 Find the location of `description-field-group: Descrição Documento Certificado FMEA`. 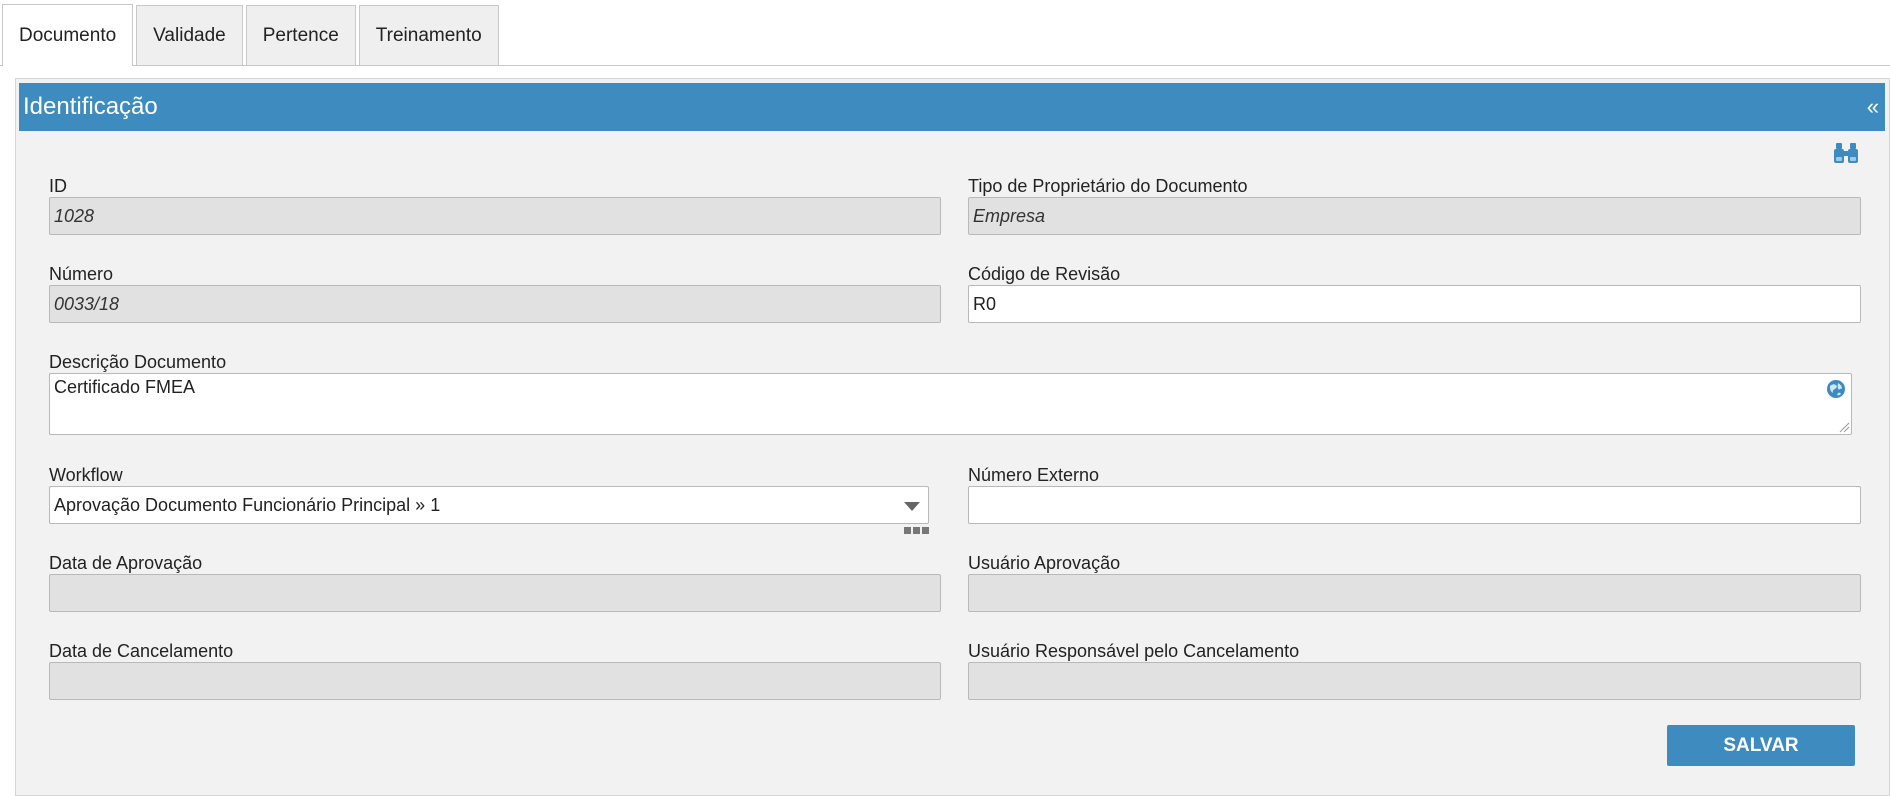

description-field-group: Descrição Documento Certificado FMEA is located at coordinates (950, 393).